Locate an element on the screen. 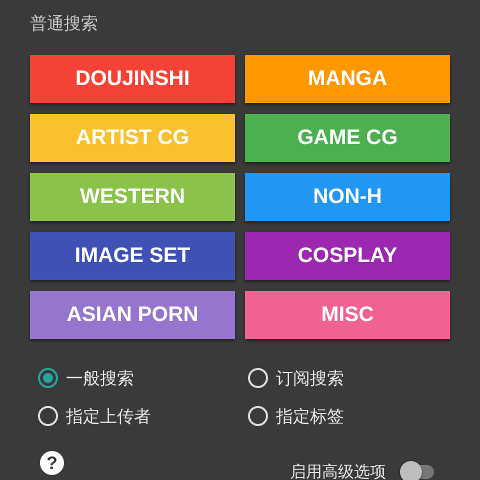  category-button: WESTERN is located at coordinates (132, 197).